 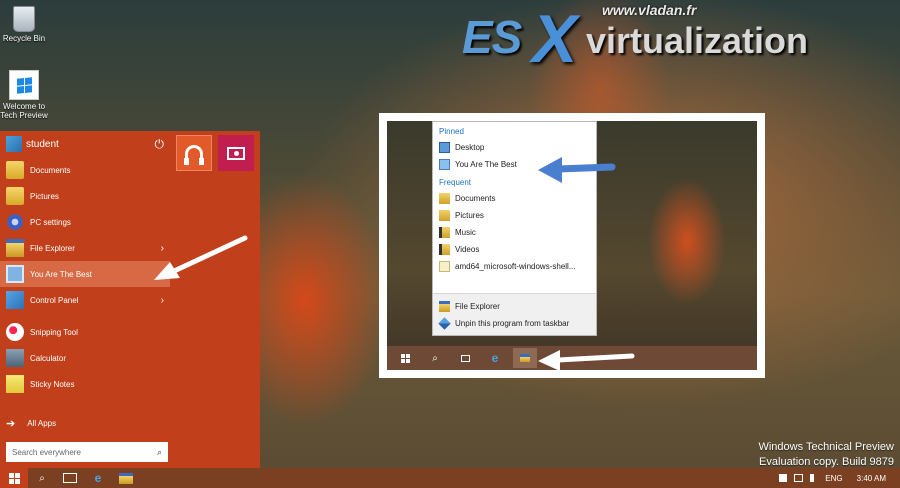 What do you see at coordinates (451, 131) in the screenshot?
I see `jumplist-pinned-header: Pinned` at bounding box center [451, 131].